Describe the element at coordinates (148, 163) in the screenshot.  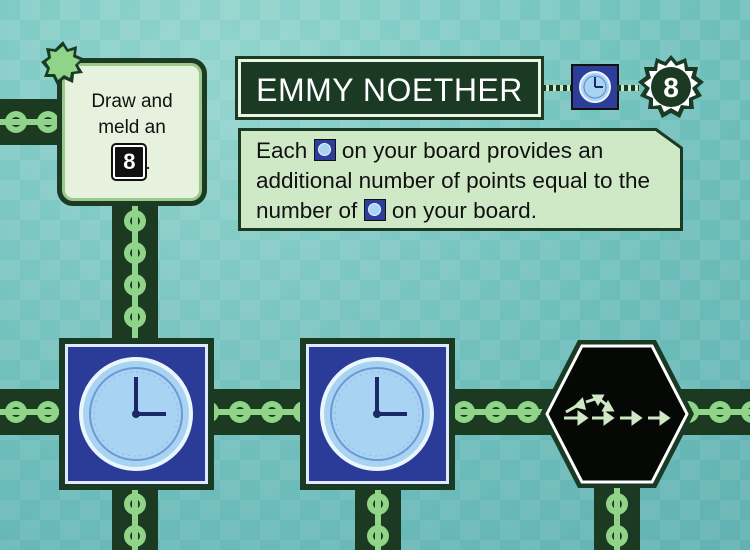
I see `clue-trailing: .` at that location.